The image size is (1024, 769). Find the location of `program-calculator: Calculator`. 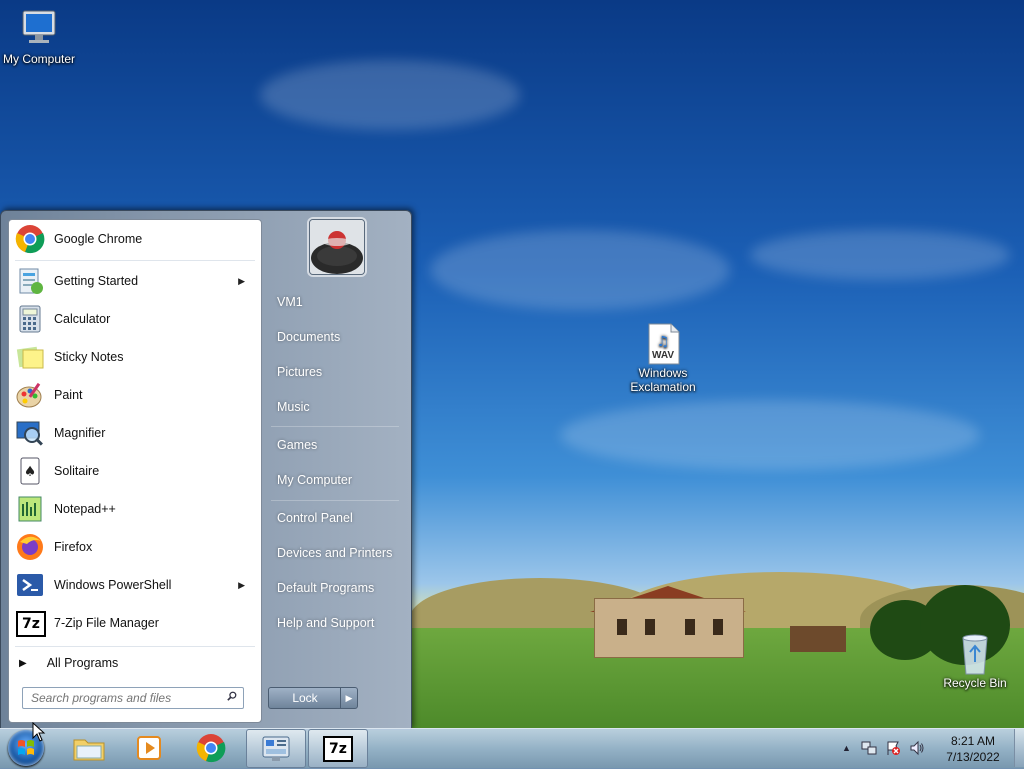

program-calculator: Calculator is located at coordinates (135, 319).